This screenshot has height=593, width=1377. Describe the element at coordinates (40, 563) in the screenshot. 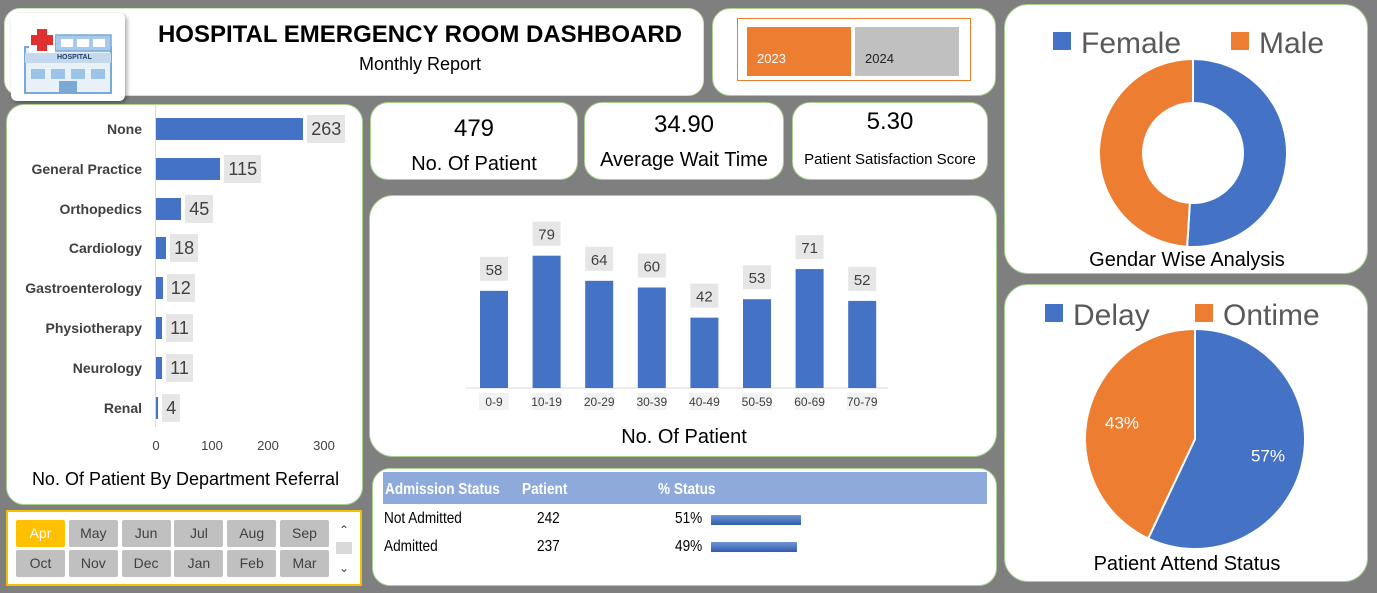

I see `month-button-oct: Oct` at that location.